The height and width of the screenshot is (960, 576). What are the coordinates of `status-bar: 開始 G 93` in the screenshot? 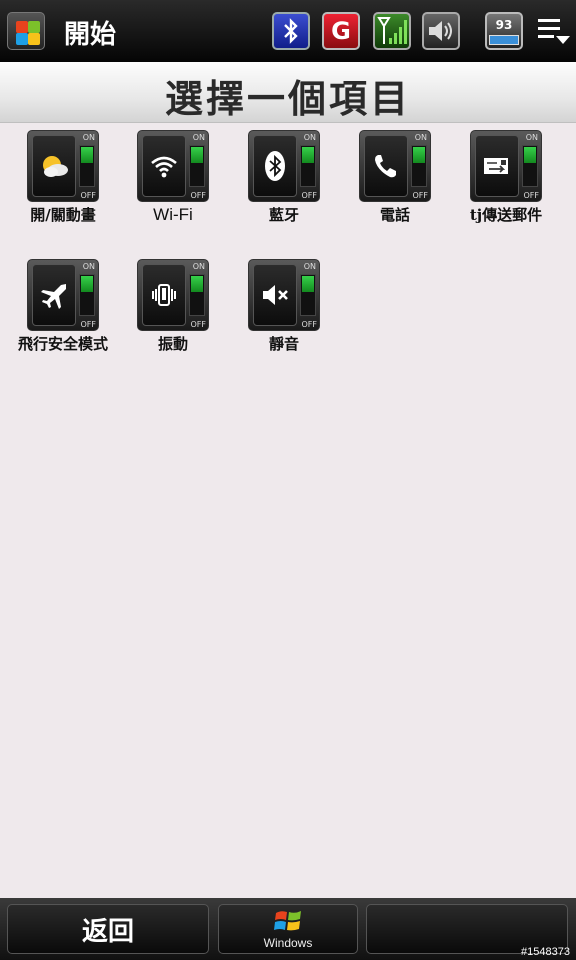 It's located at (288, 31).